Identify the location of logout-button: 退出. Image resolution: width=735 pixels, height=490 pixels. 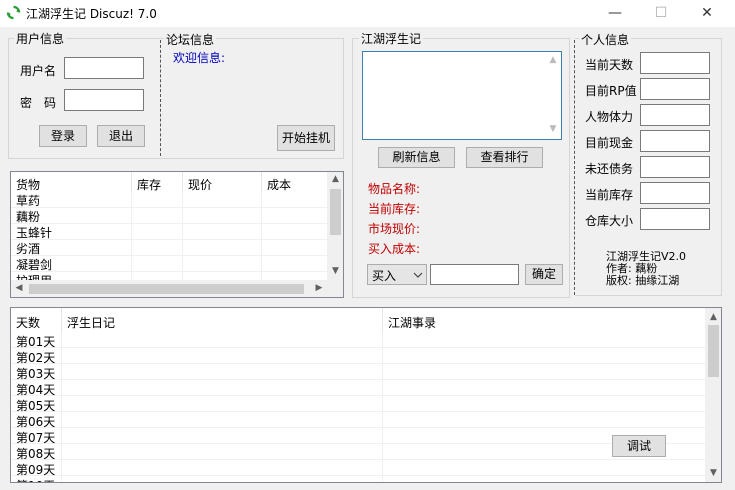
(121, 136).